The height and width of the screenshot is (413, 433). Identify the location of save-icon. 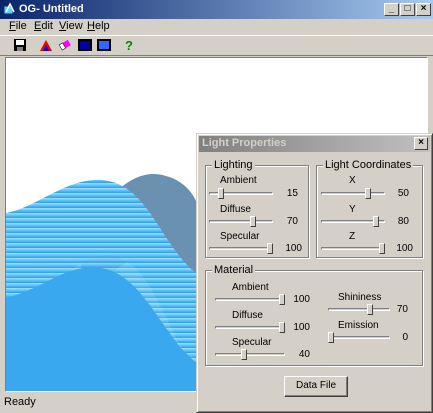
(20, 45).